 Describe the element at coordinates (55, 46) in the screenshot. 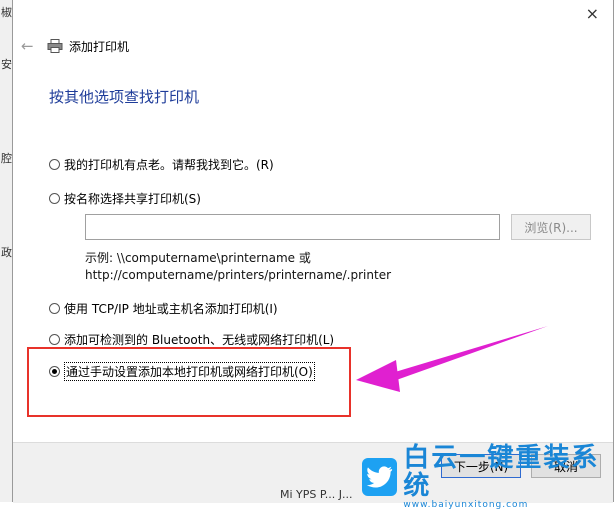

I see `printer-icon` at that location.